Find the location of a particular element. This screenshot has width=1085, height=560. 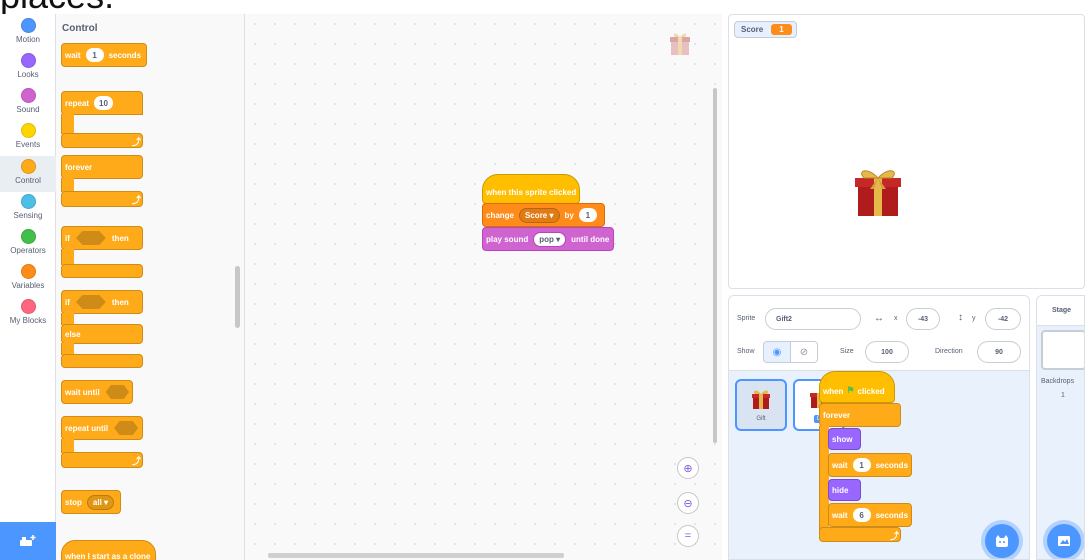

play-sound-until-done-block: play sound pop ▾ until done is located at coordinates (548, 239).